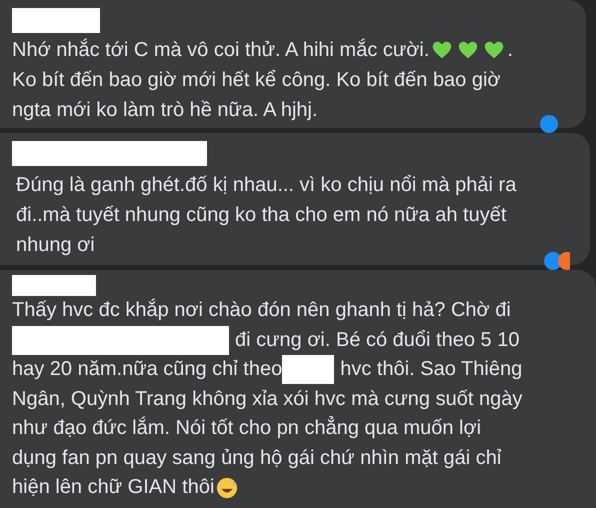  Describe the element at coordinates (113, 487) in the screenshot. I see `comment-text: hiện lên chữ GIAN thôi` at that location.